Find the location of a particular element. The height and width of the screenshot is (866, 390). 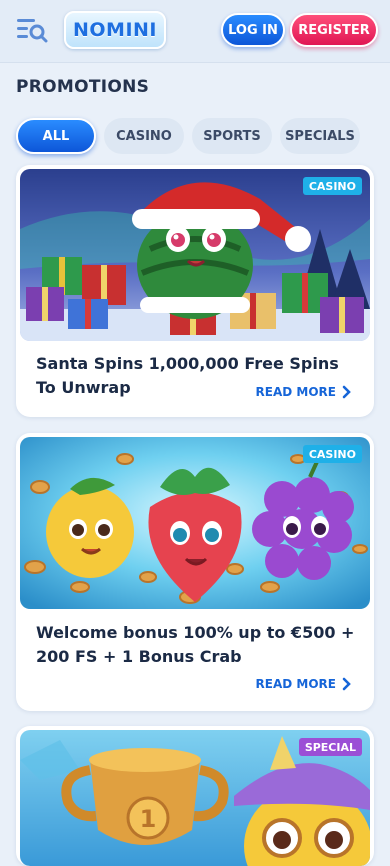

register-button: REGISTER is located at coordinates (334, 30).